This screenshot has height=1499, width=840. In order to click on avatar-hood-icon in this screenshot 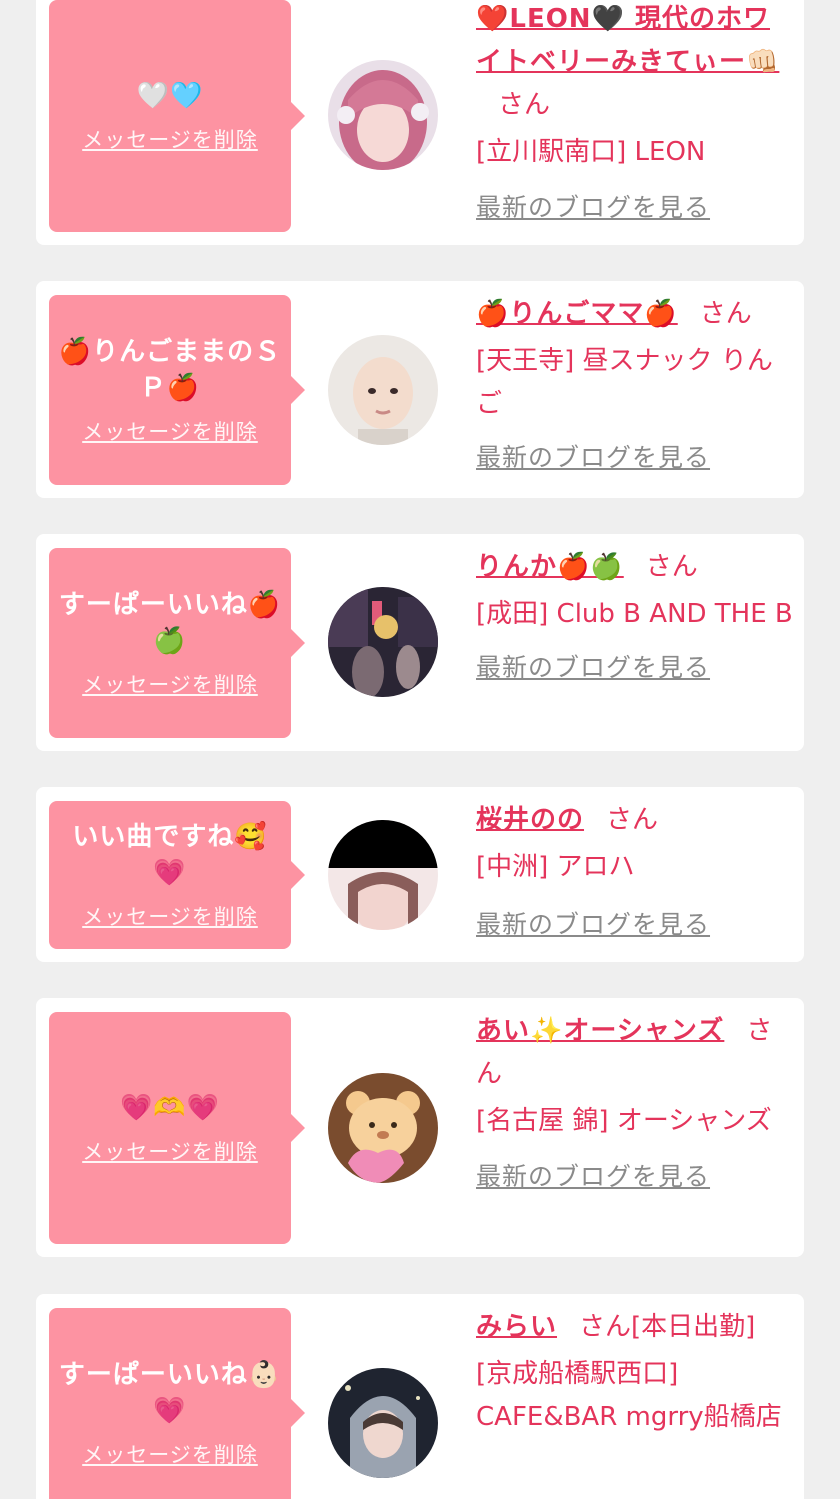, I will do `click(383, 1423)`.